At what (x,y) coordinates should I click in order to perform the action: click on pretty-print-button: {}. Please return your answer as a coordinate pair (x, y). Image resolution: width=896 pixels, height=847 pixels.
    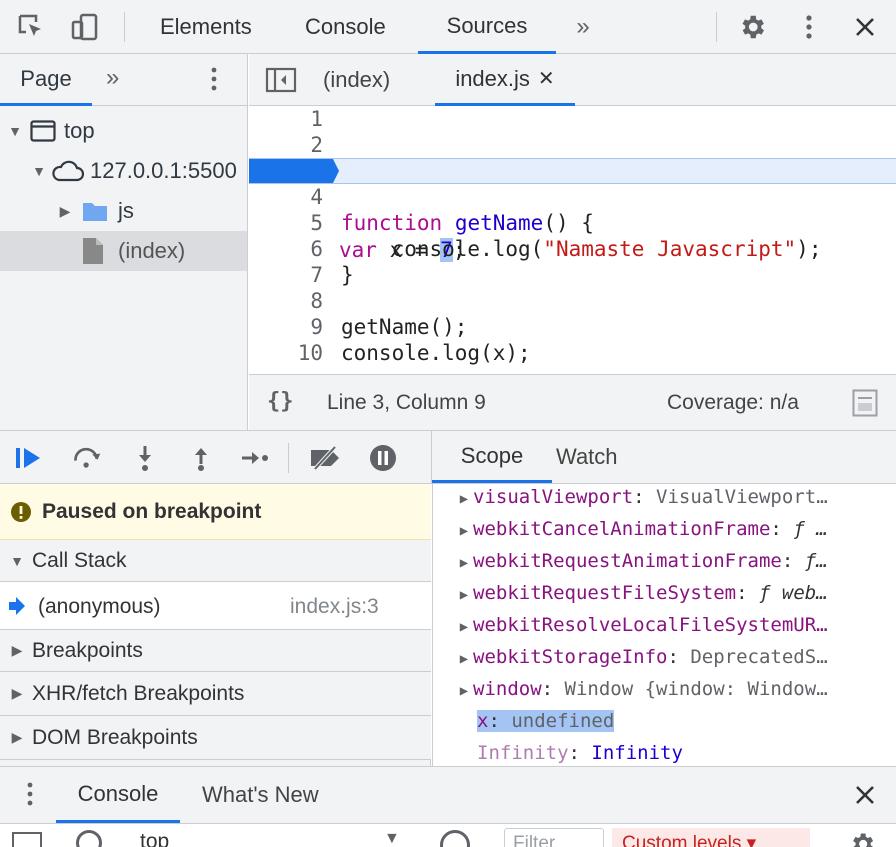
    Looking at the image, I should click on (280, 401).